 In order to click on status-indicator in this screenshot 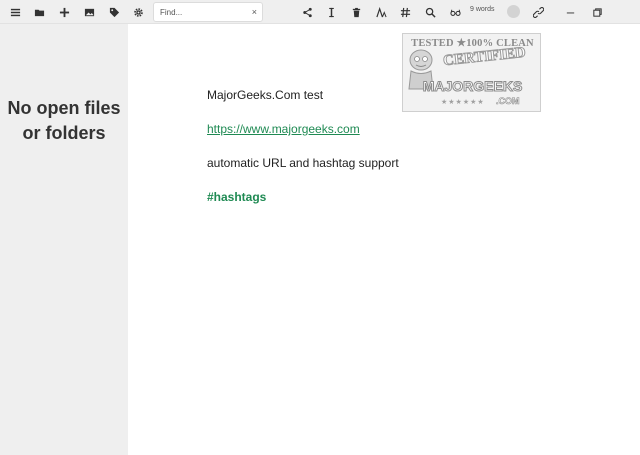, I will do `click(513, 11)`.